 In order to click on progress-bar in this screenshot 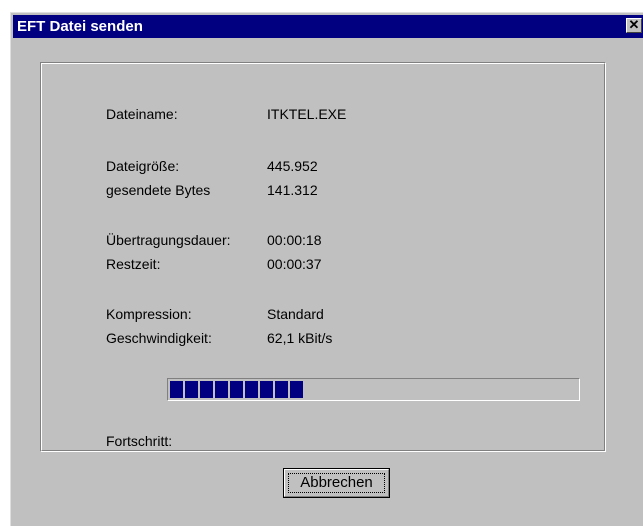, I will do `click(373, 389)`.